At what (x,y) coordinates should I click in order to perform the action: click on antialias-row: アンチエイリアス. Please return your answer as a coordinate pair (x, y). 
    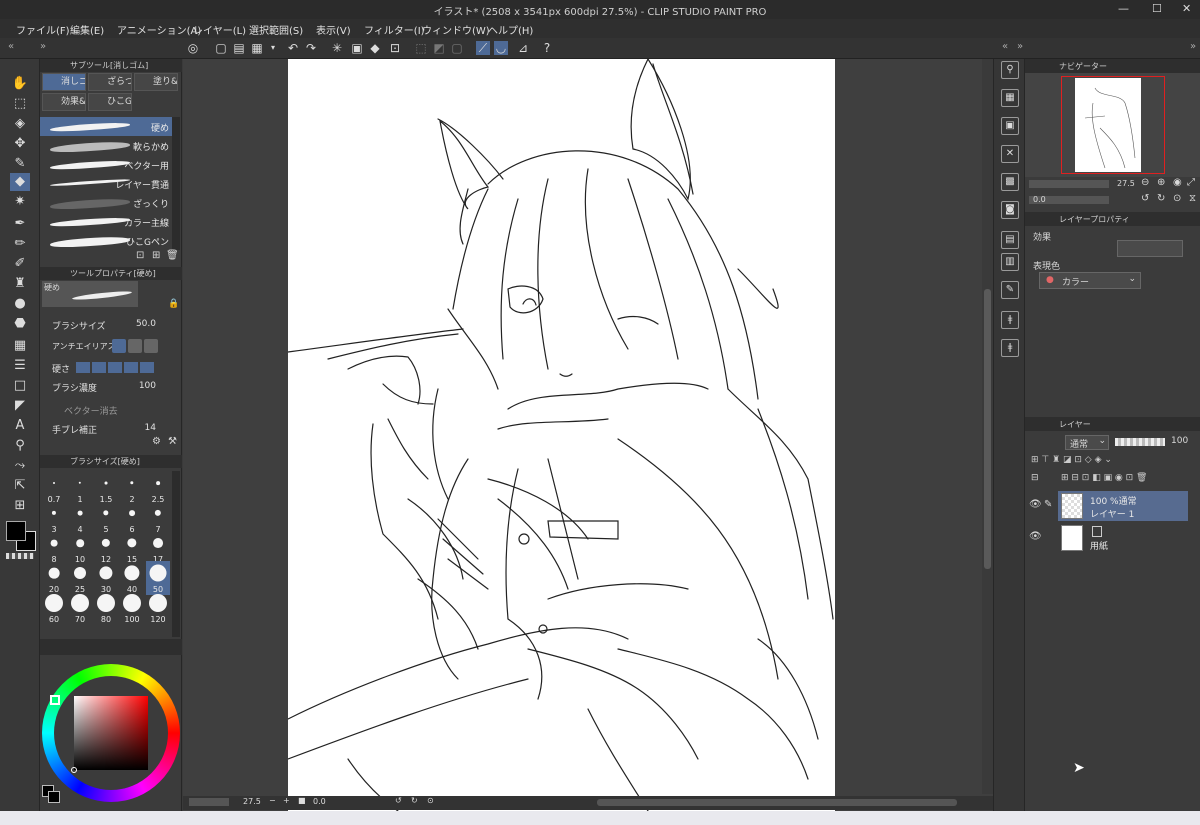
    Looking at the image, I should click on (106, 346).